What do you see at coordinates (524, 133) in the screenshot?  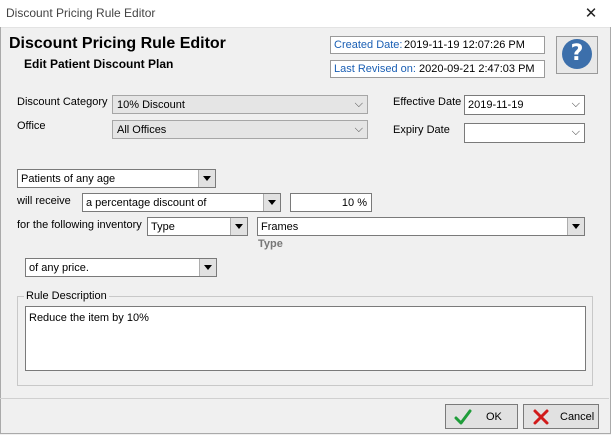 I see `expiry-date-picker: ⌵` at bounding box center [524, 133].